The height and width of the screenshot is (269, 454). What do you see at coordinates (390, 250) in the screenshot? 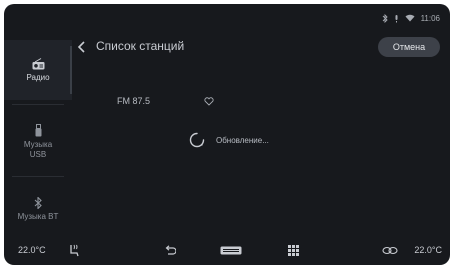
I see `recirculation-icon` at bounding box center [390, 250].